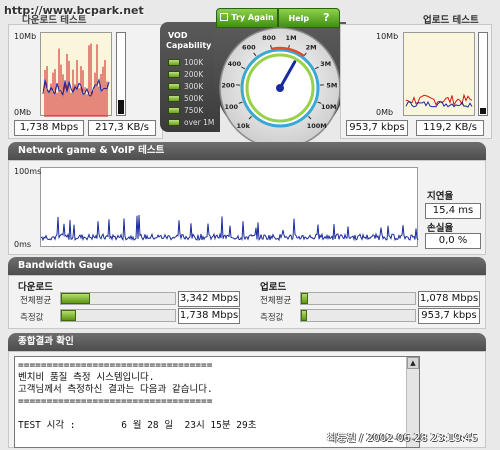  What do you see at coordinates (453, 211) in the screenshot?
I see `latency-value: 15,4 ms` at bounding box center [453, 211].